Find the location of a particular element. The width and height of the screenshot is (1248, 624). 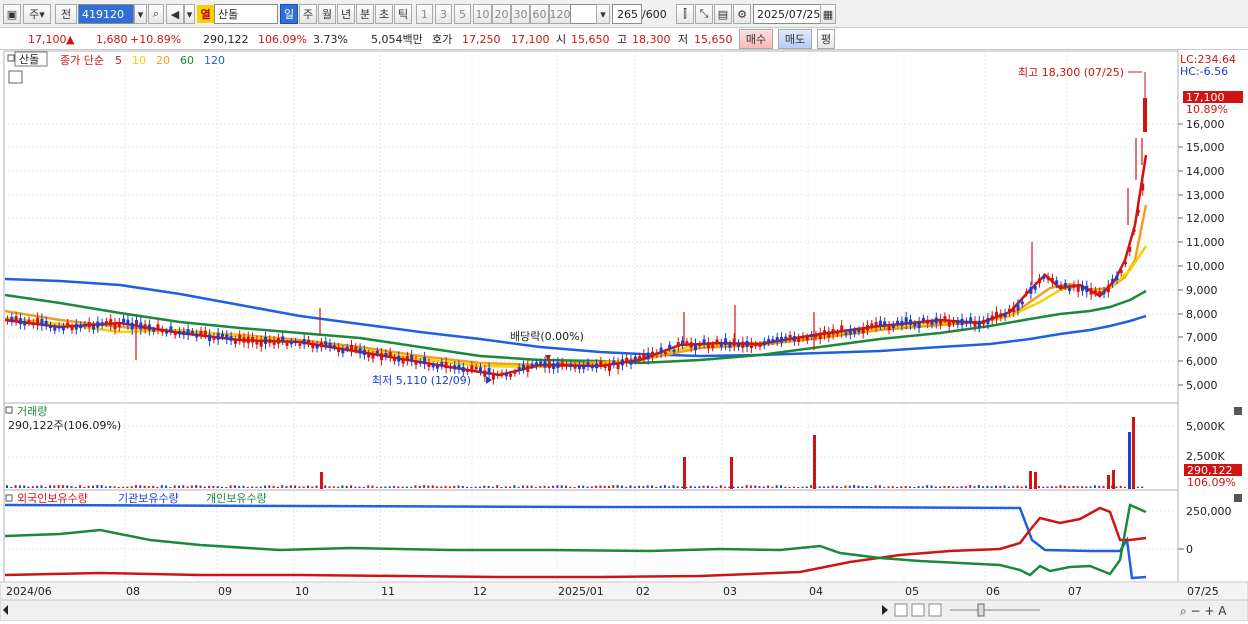

zoom-handle is located at coordinates (981, 610).